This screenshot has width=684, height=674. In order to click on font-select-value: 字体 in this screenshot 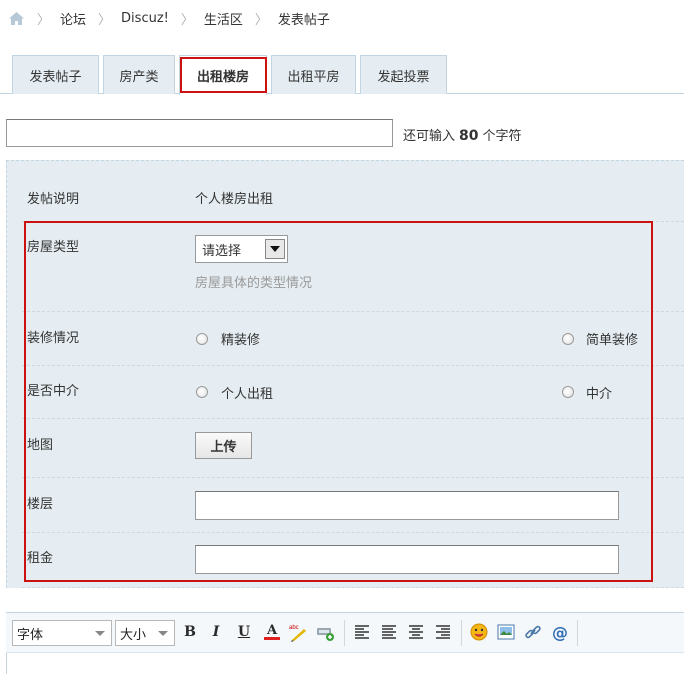, I will do `click(30, 635)`.